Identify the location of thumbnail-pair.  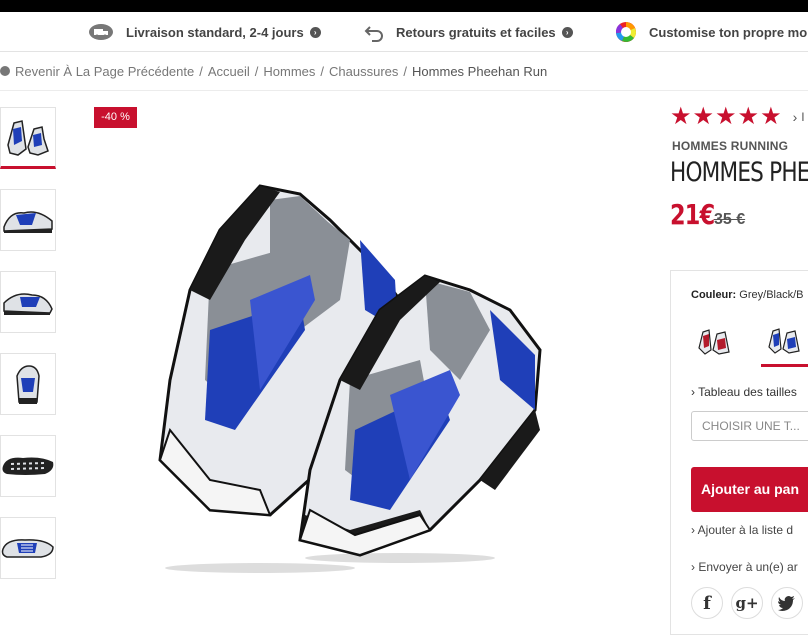
(28, 138).